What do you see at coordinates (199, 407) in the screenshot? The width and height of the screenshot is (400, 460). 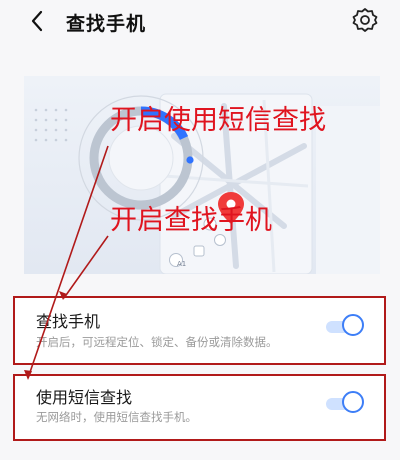 I see `highlight-box-sms-find` at bounding box center [199, 407].